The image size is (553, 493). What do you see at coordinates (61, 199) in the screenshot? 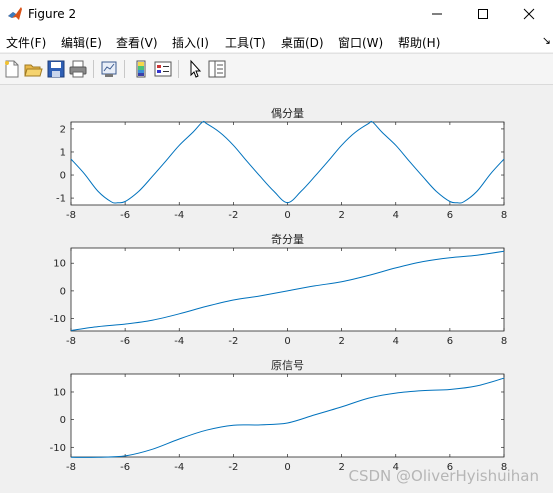
I see `y-tick-label: -1` at bounding box center [61, 199].